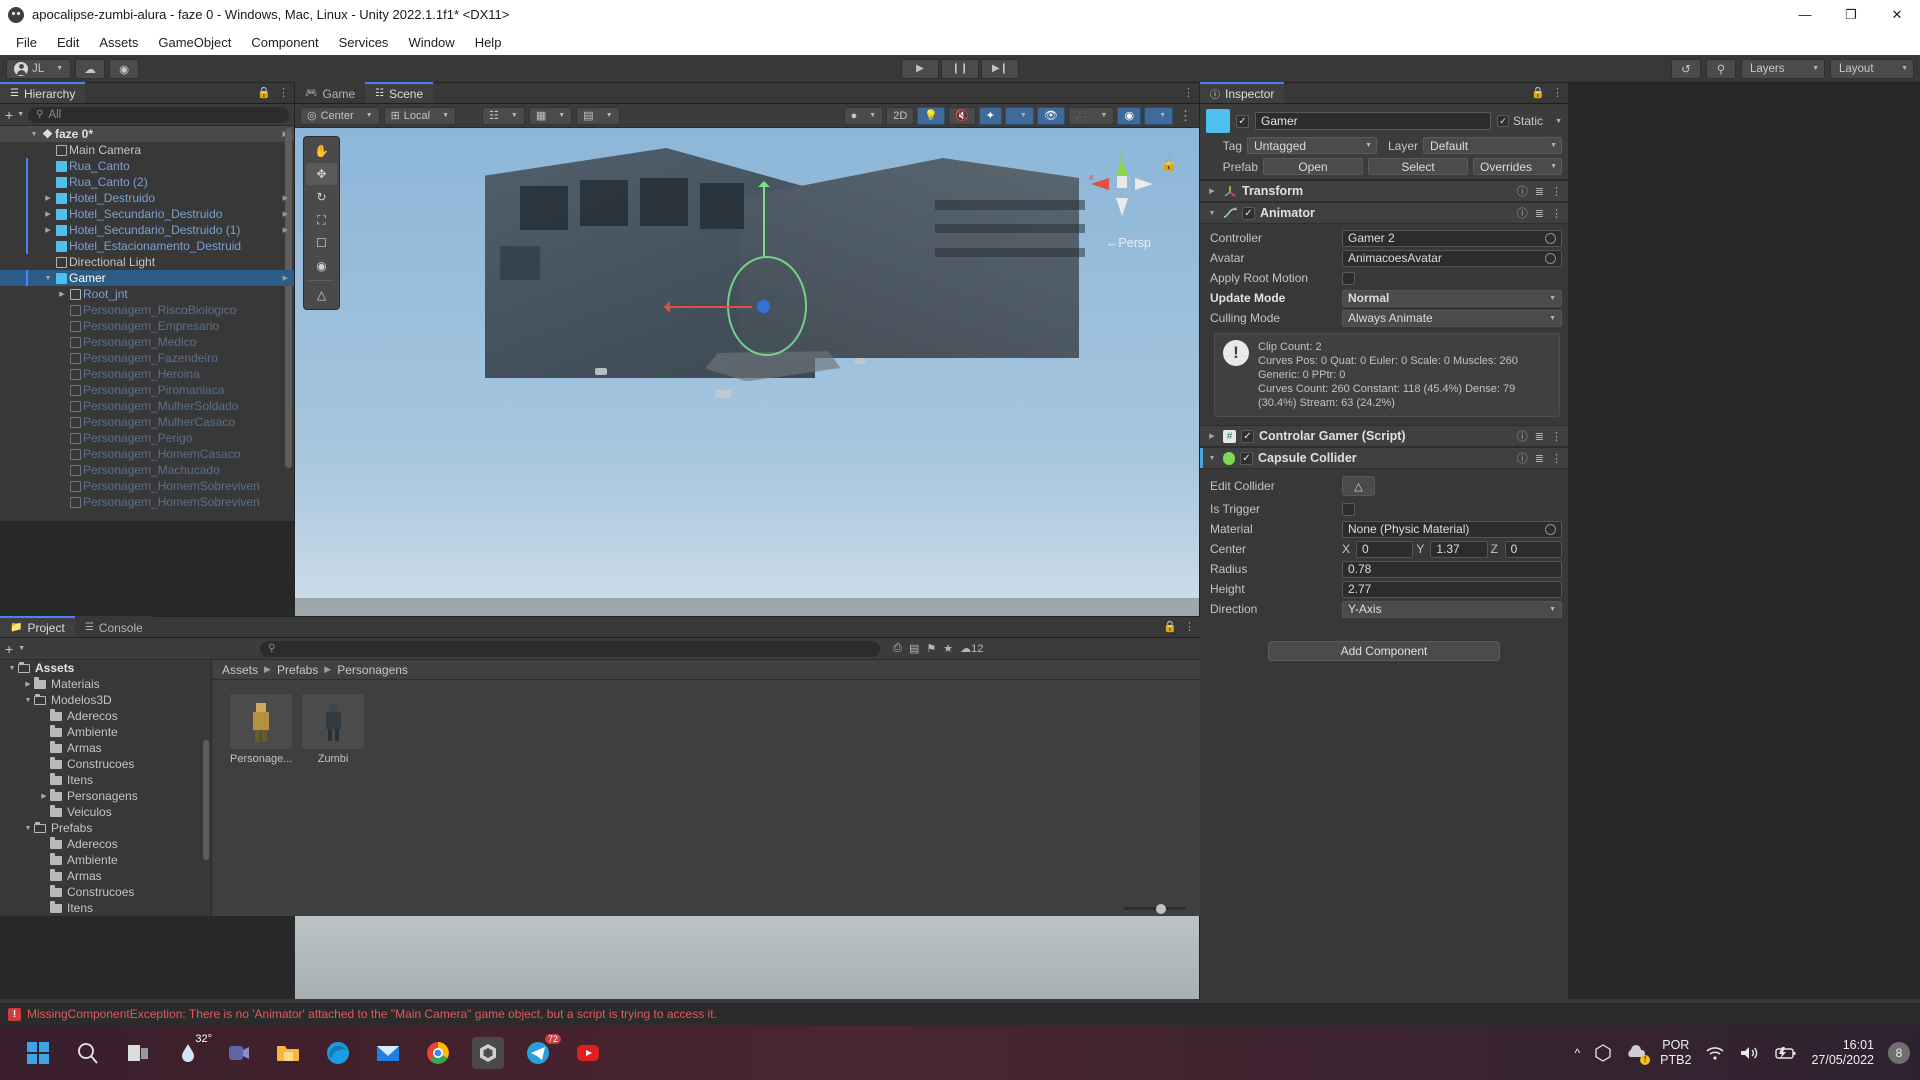 The width and height of the screenshot is (1920, 1080). Describe the element at coordinates (88, 1053) in the screenshot. I see `search-taskbar-icon` at that location.